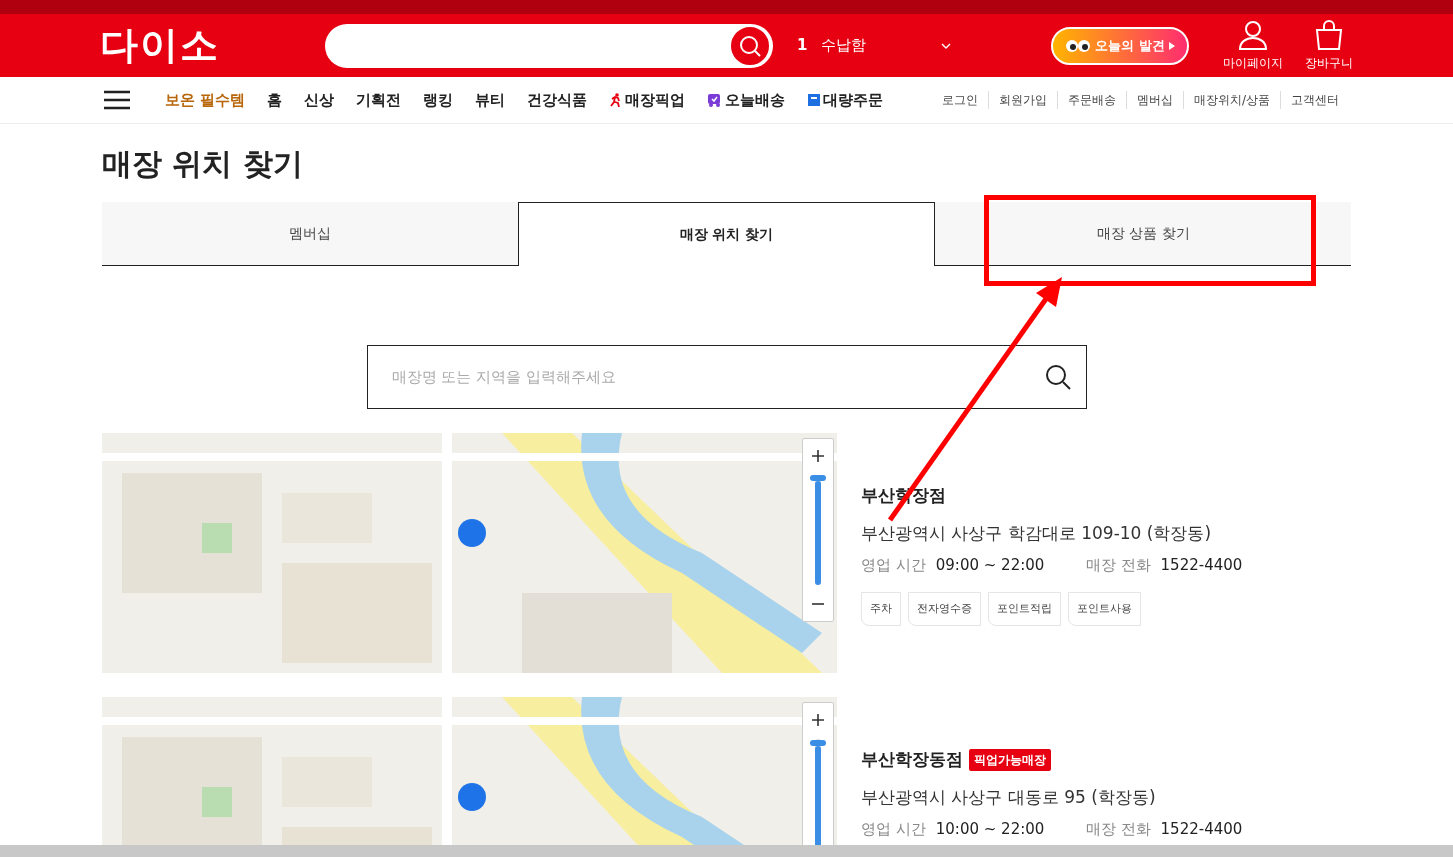  What do you see at coordinates (1314, 100) in the screenshot?
I see `top-link: 고객센터` at bounding box center [1314, 100].